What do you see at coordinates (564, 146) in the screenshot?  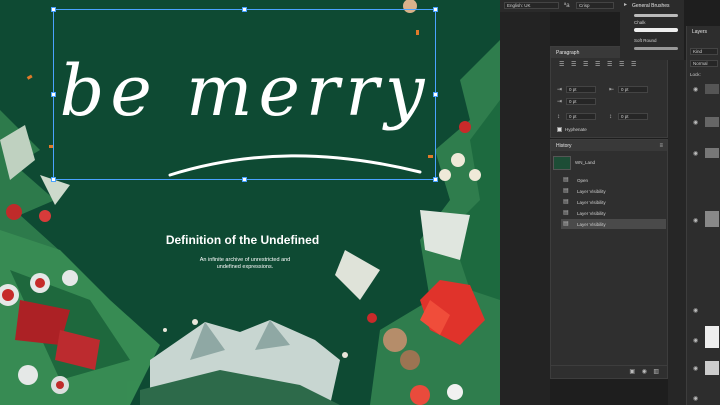 I see `history-panel-title: History` at bounding box center [564, 146].